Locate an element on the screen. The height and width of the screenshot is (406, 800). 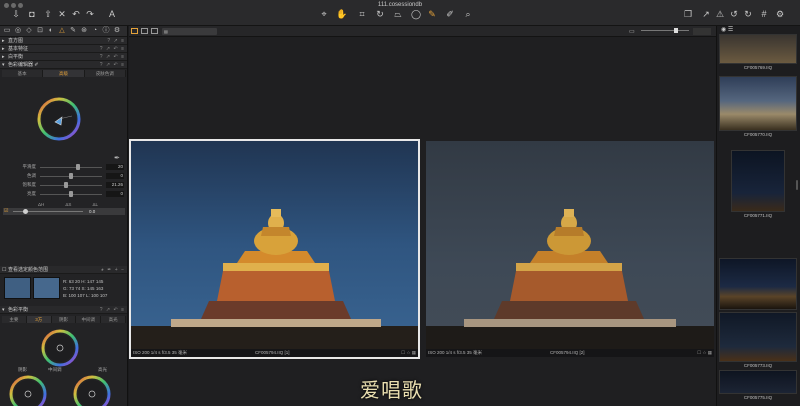
slider-value-field: 20 is located at coordinates (115, 167).